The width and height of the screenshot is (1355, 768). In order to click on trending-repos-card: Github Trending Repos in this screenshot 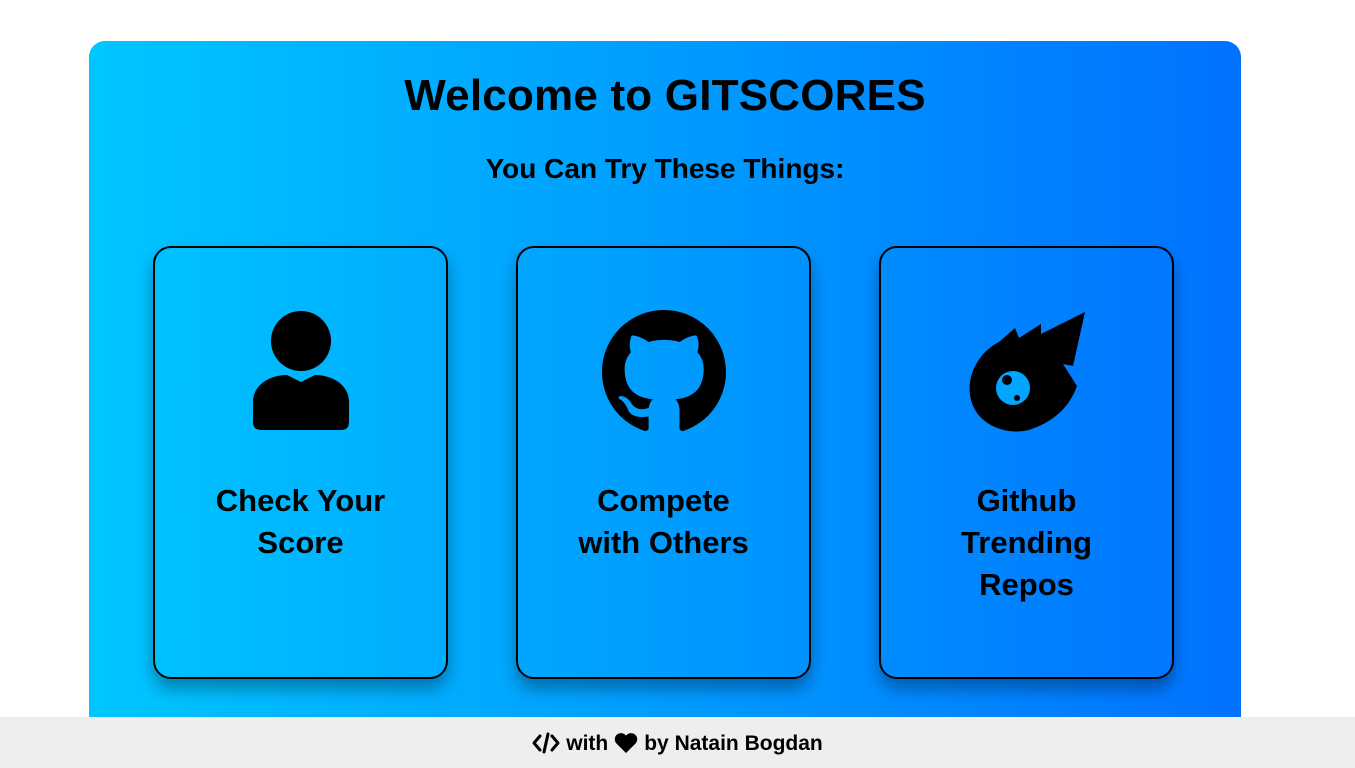, I will do `click(1026, 462)`.